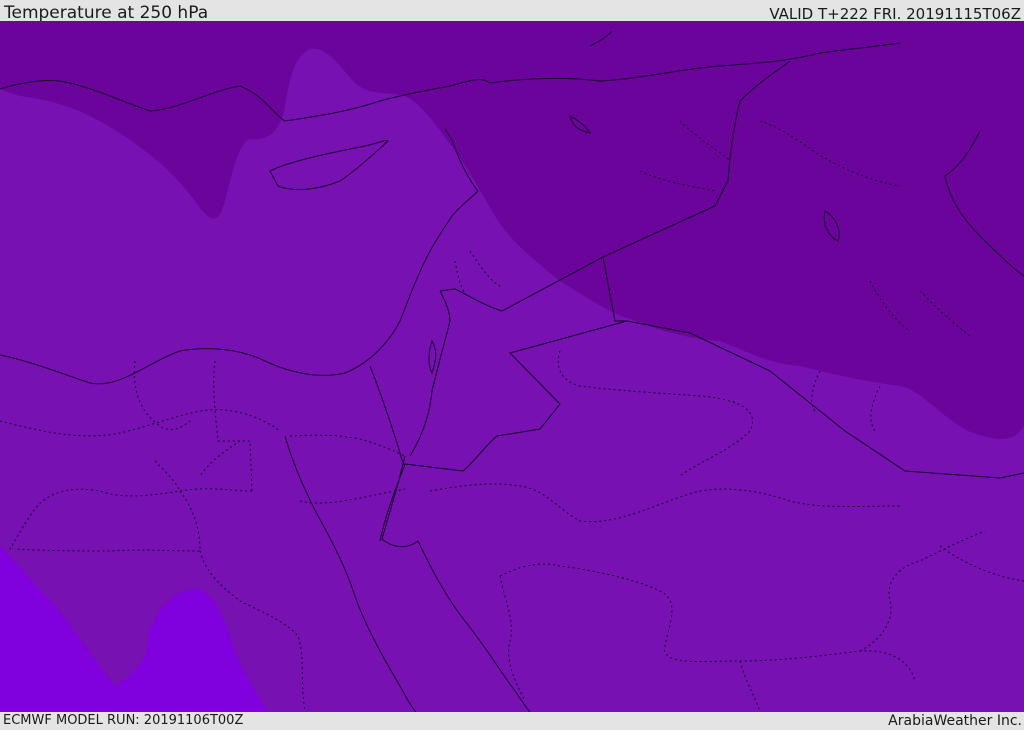  I want to click on credit-label: ArabiaWeather Inc., so click(955, 721).